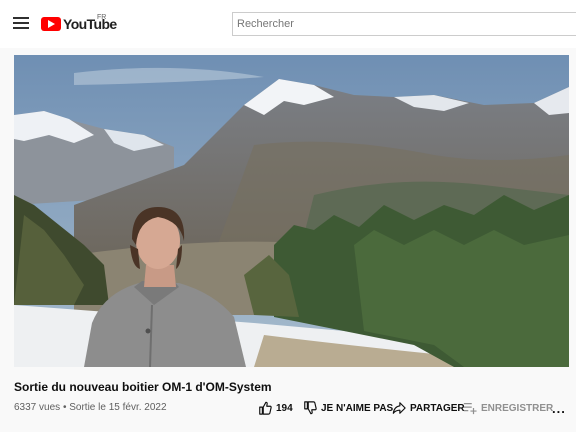  I want to click on dislike-button: JE N'AIME PAS, so click(348, 408).